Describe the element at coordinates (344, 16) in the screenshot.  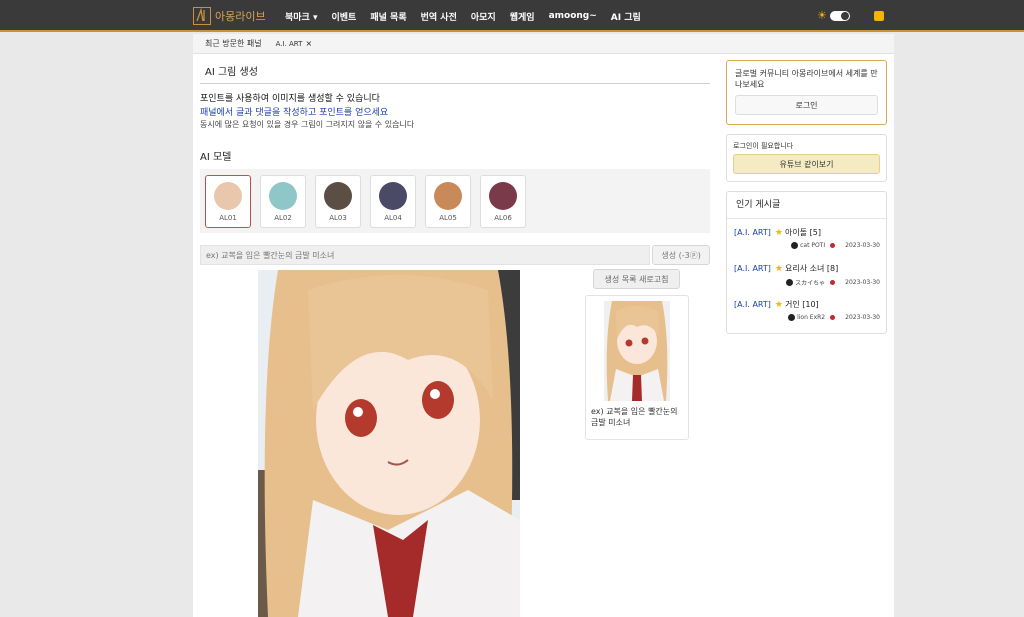
I see `nav-event: 이벤트` at that location.